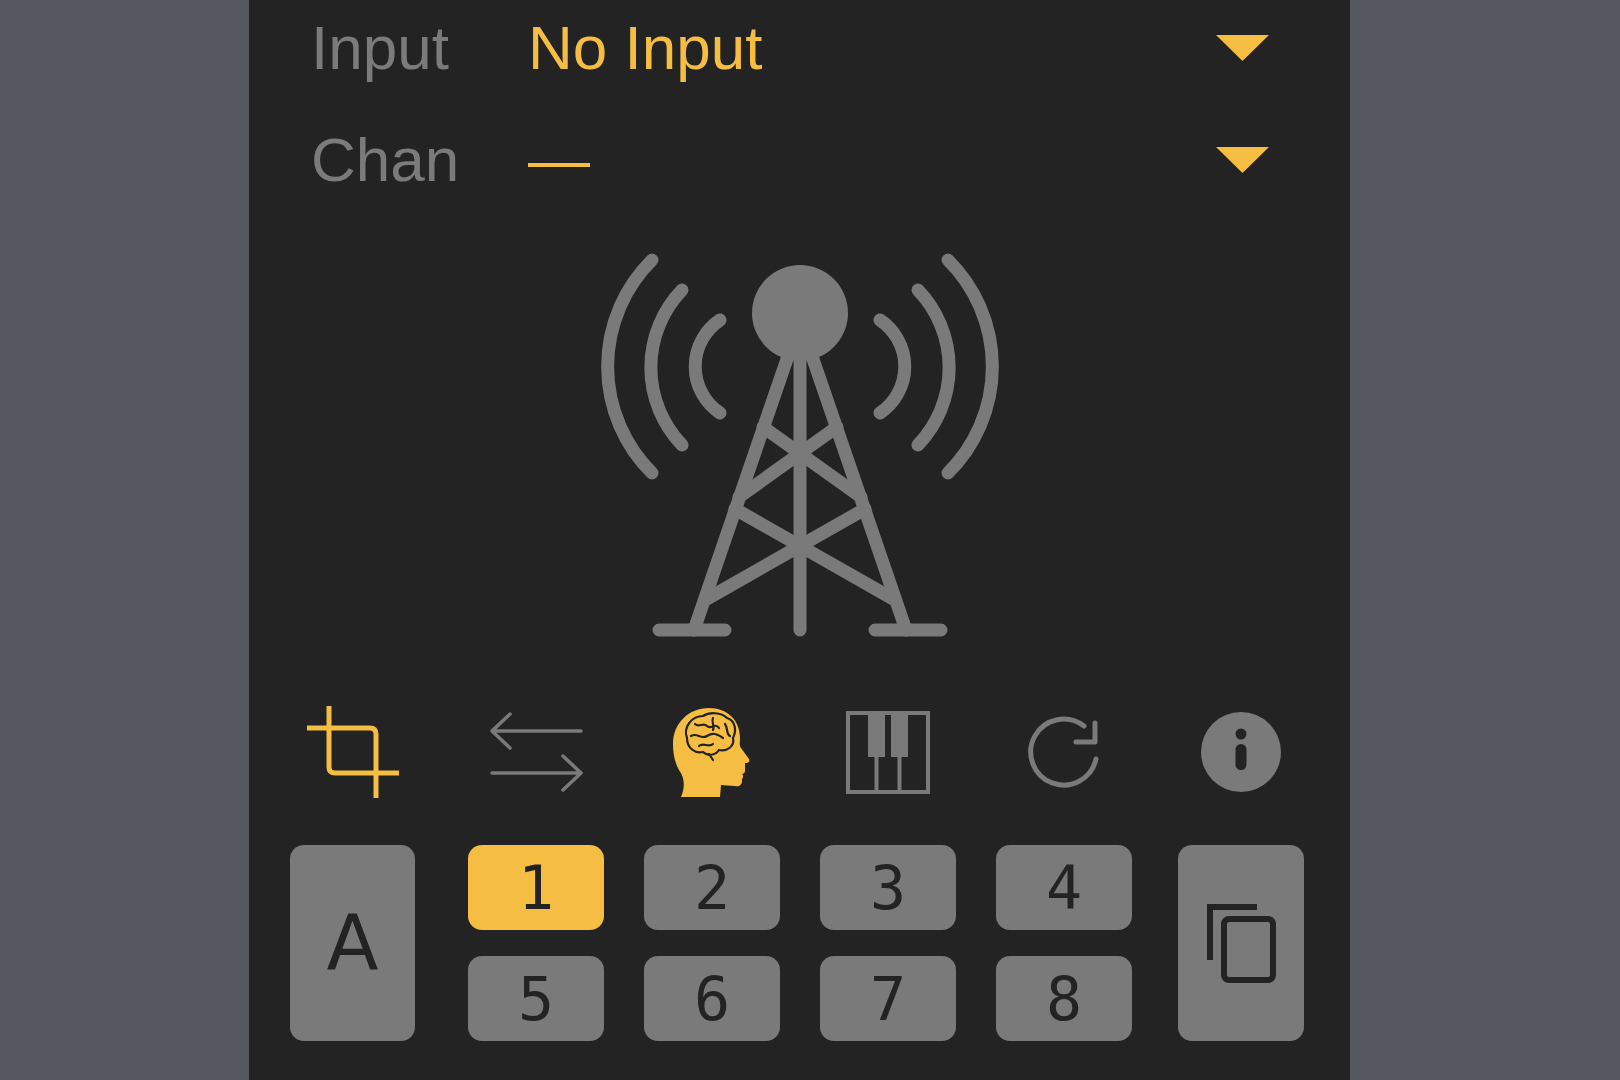 The image size is (1620, 1080). I want to click on field-label: Chan, so click(386, 160).